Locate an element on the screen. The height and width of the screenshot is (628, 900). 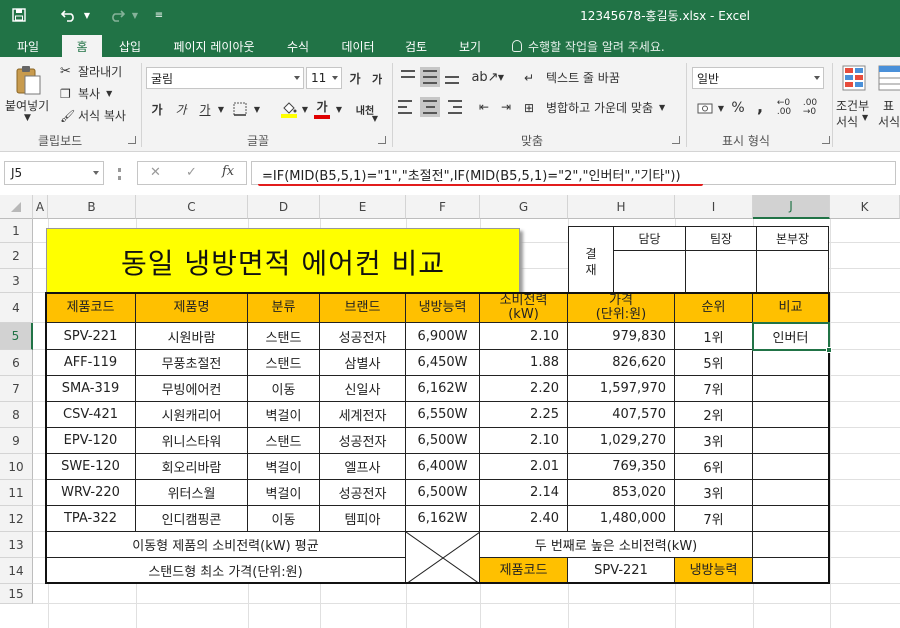
format-painter-button: 🖌 서식 복사 is located at coordinates (93, 115).